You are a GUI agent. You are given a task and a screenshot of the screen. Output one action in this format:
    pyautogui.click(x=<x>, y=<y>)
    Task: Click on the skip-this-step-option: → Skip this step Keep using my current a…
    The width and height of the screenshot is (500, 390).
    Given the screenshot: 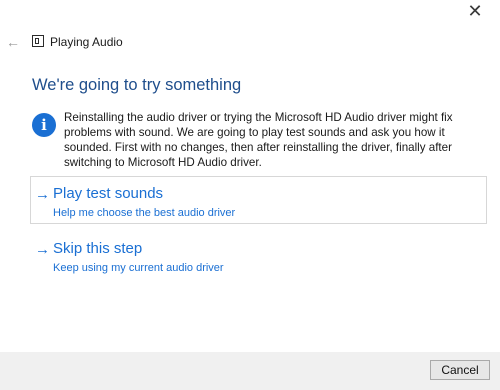 What is the action you would take?
    pyautogui.click(x=258, y=255)
    